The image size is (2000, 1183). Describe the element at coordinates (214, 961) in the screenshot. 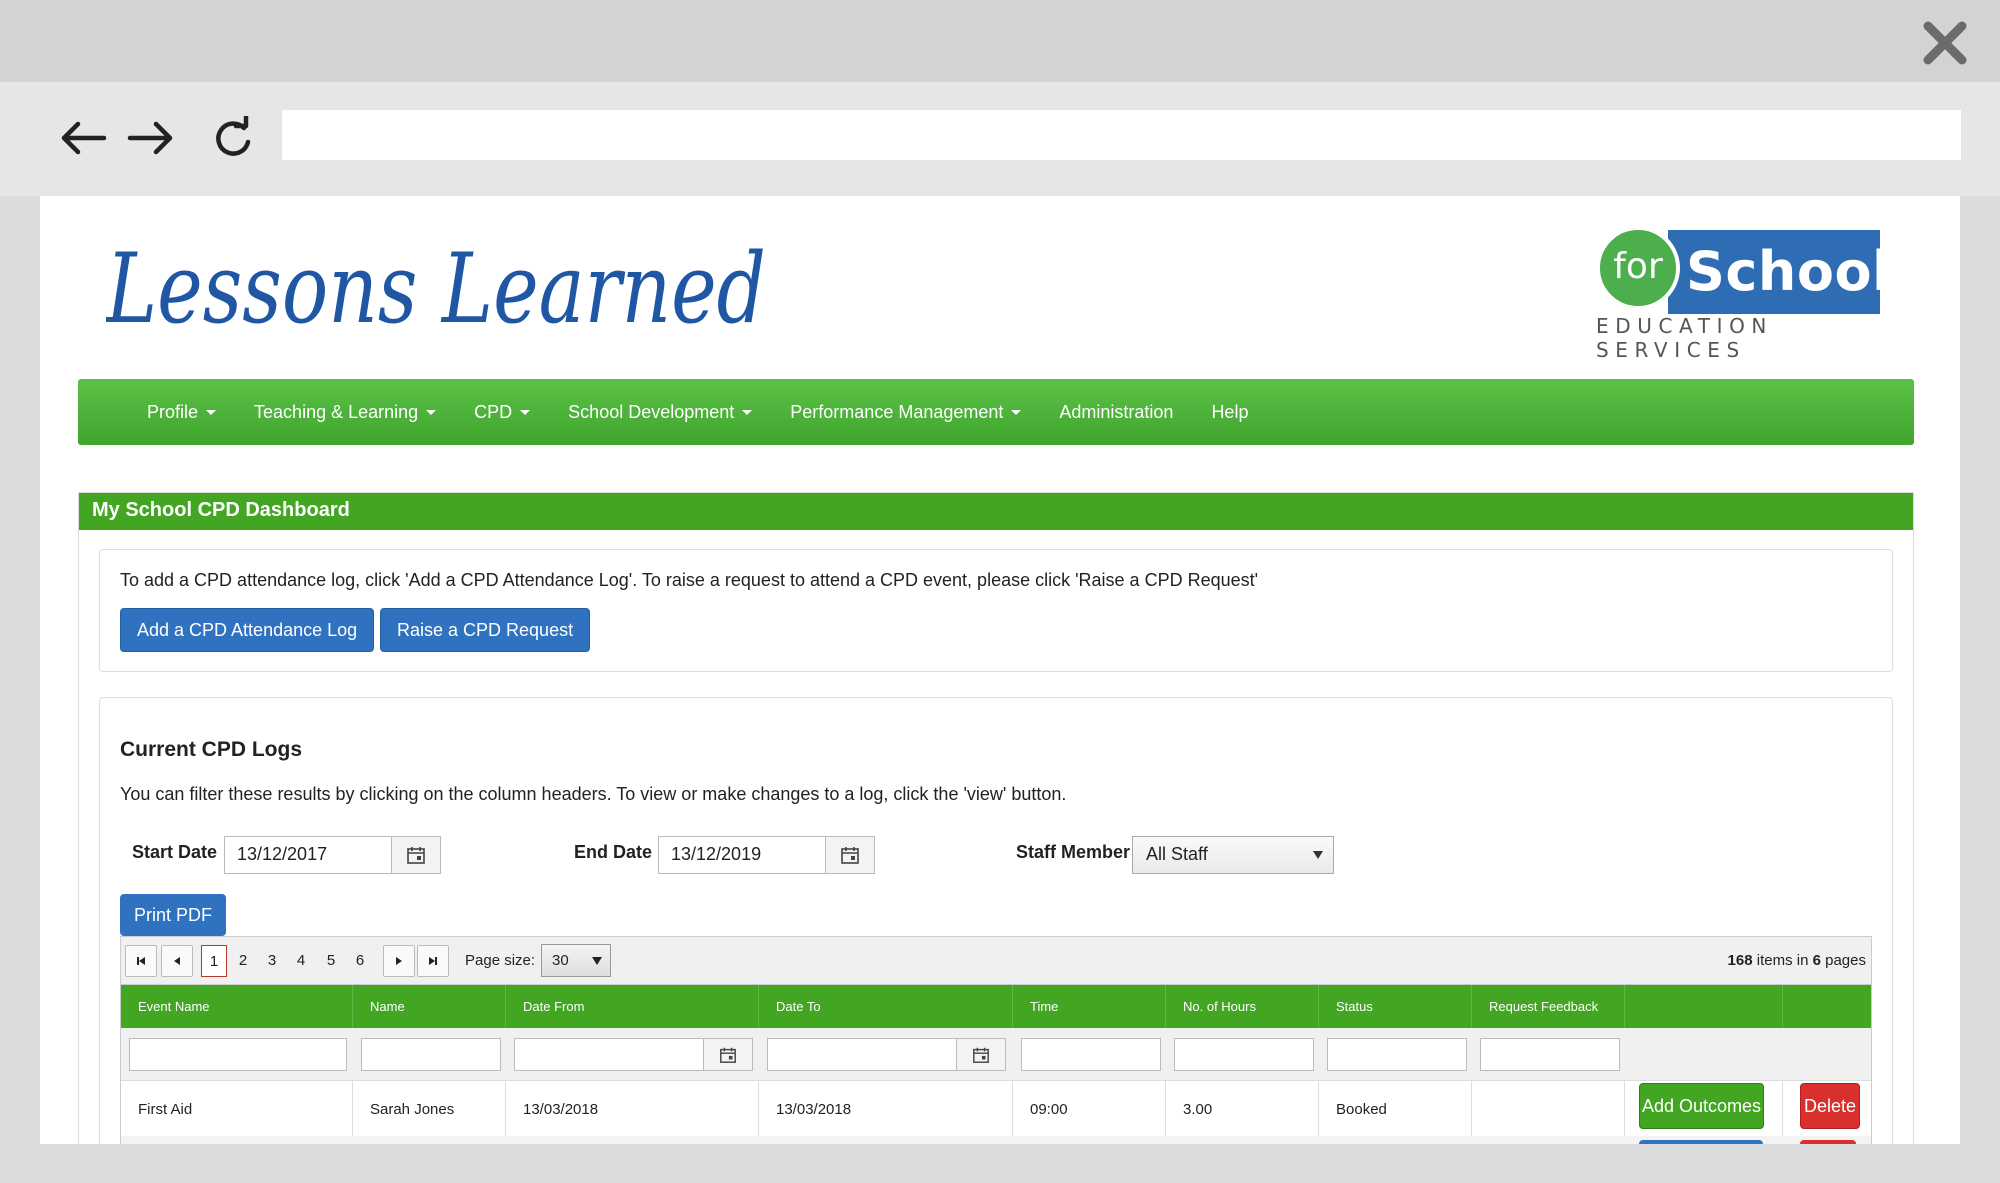

I see `page-1-link: 1` at that location.